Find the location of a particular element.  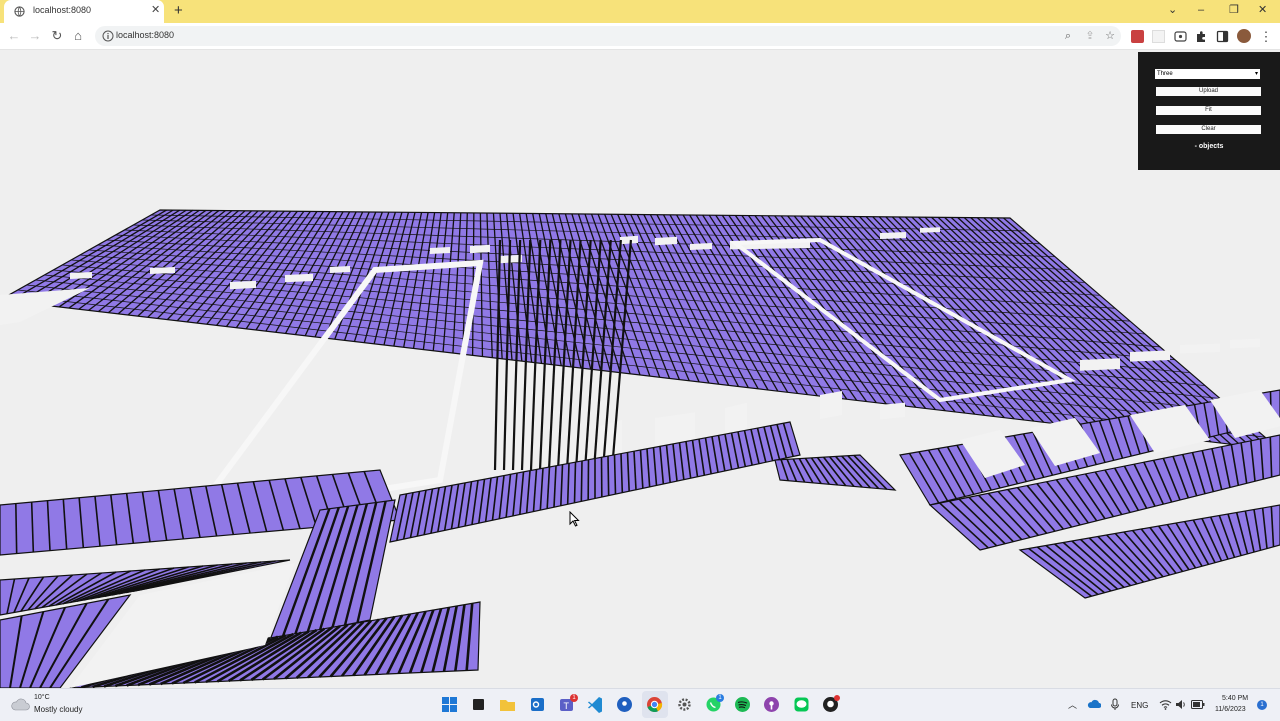

chrome-icon is located at coordinates (654, 704).